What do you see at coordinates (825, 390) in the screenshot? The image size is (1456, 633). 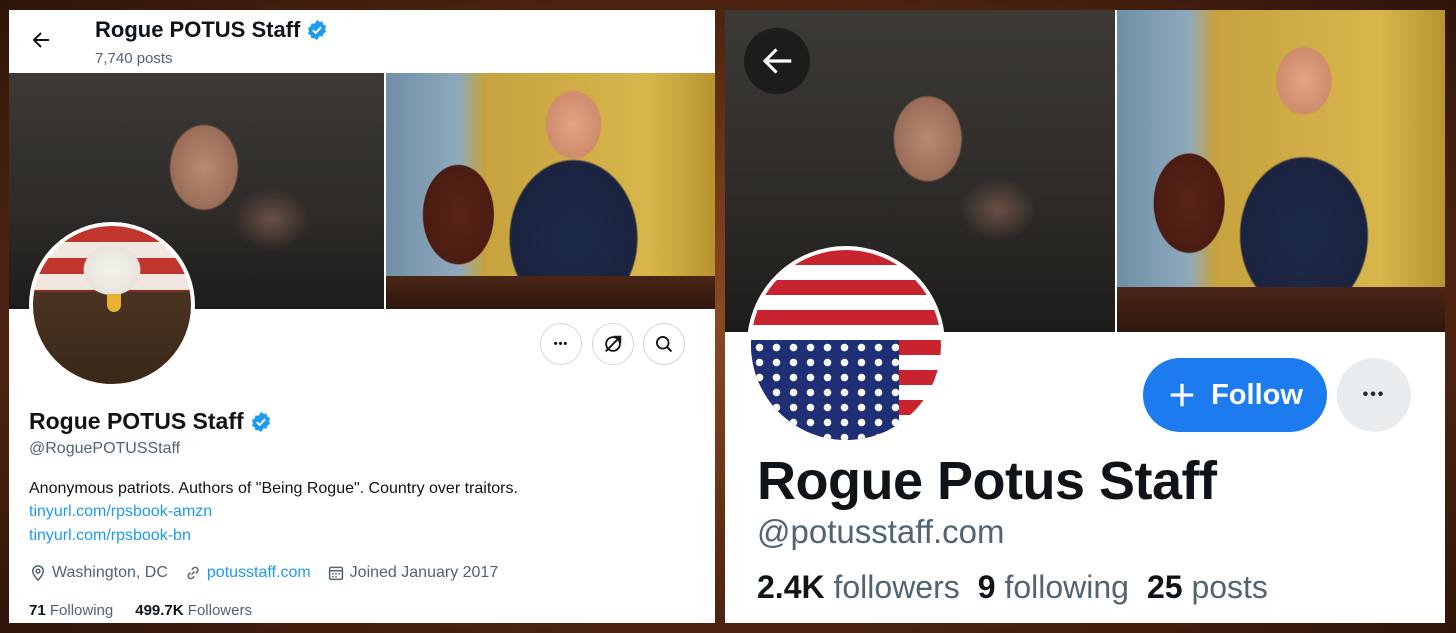 I see `flag-canton` at bounding box center [825, 390].